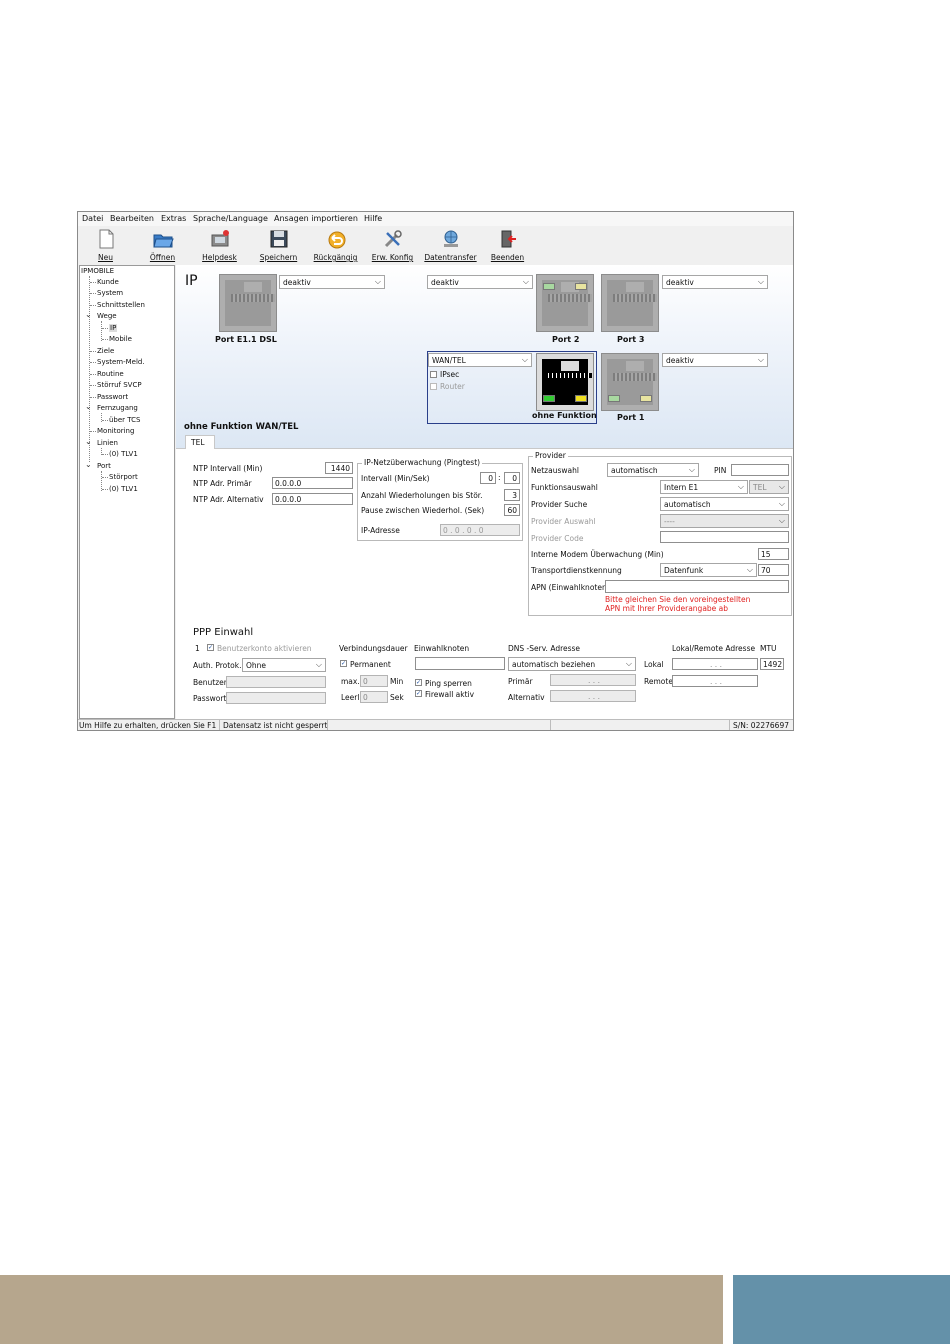  I want to click on data-transfer-button: Datentransfer, so click(450, 245).